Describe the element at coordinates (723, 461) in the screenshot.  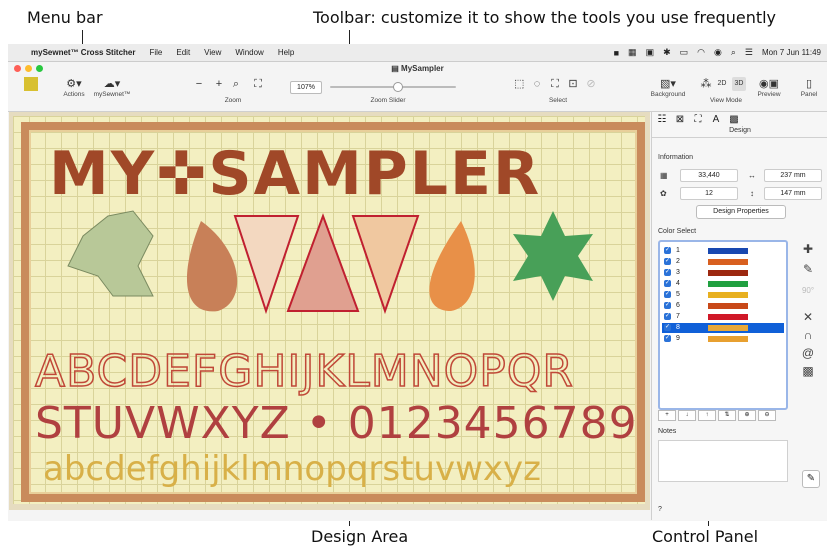
I see `notes-field` at that location.